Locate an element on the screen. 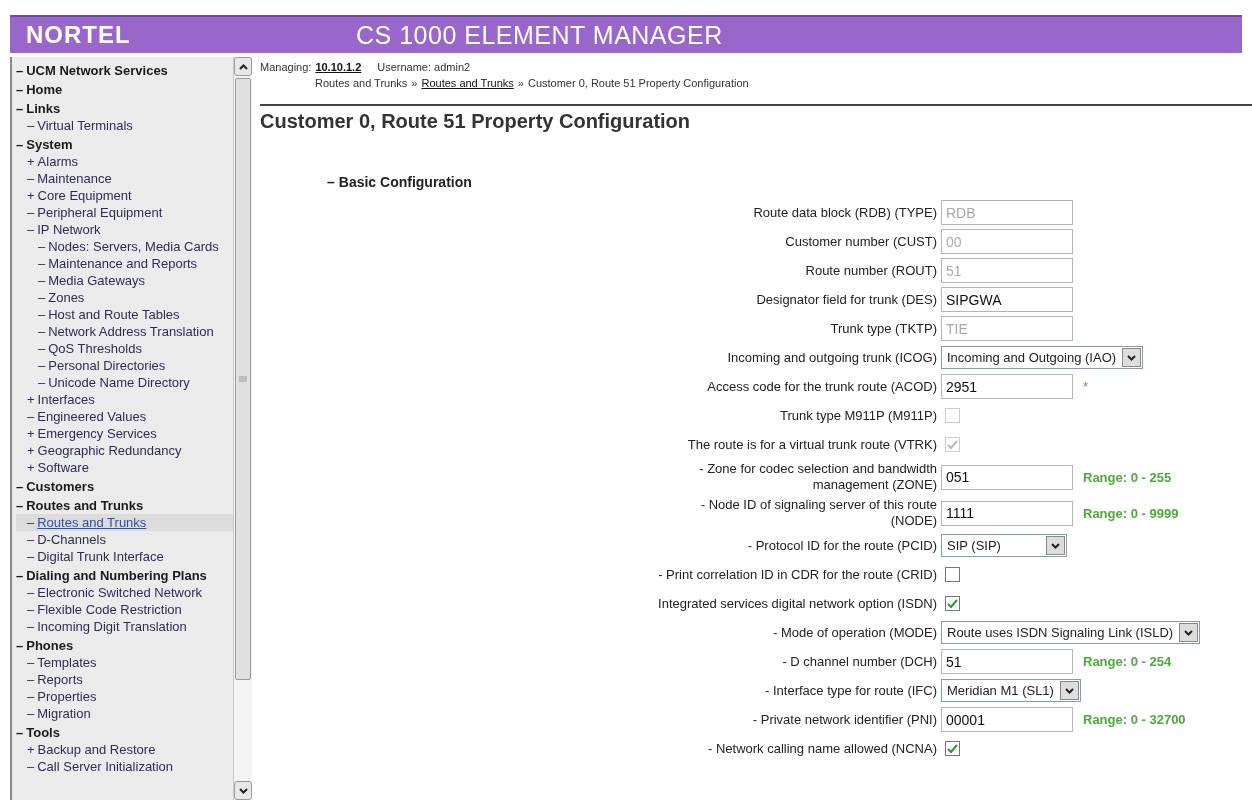 This screenshot has height=800, width=1252. nav-item: + Backup and Restore is located at coordinates (124, 749).